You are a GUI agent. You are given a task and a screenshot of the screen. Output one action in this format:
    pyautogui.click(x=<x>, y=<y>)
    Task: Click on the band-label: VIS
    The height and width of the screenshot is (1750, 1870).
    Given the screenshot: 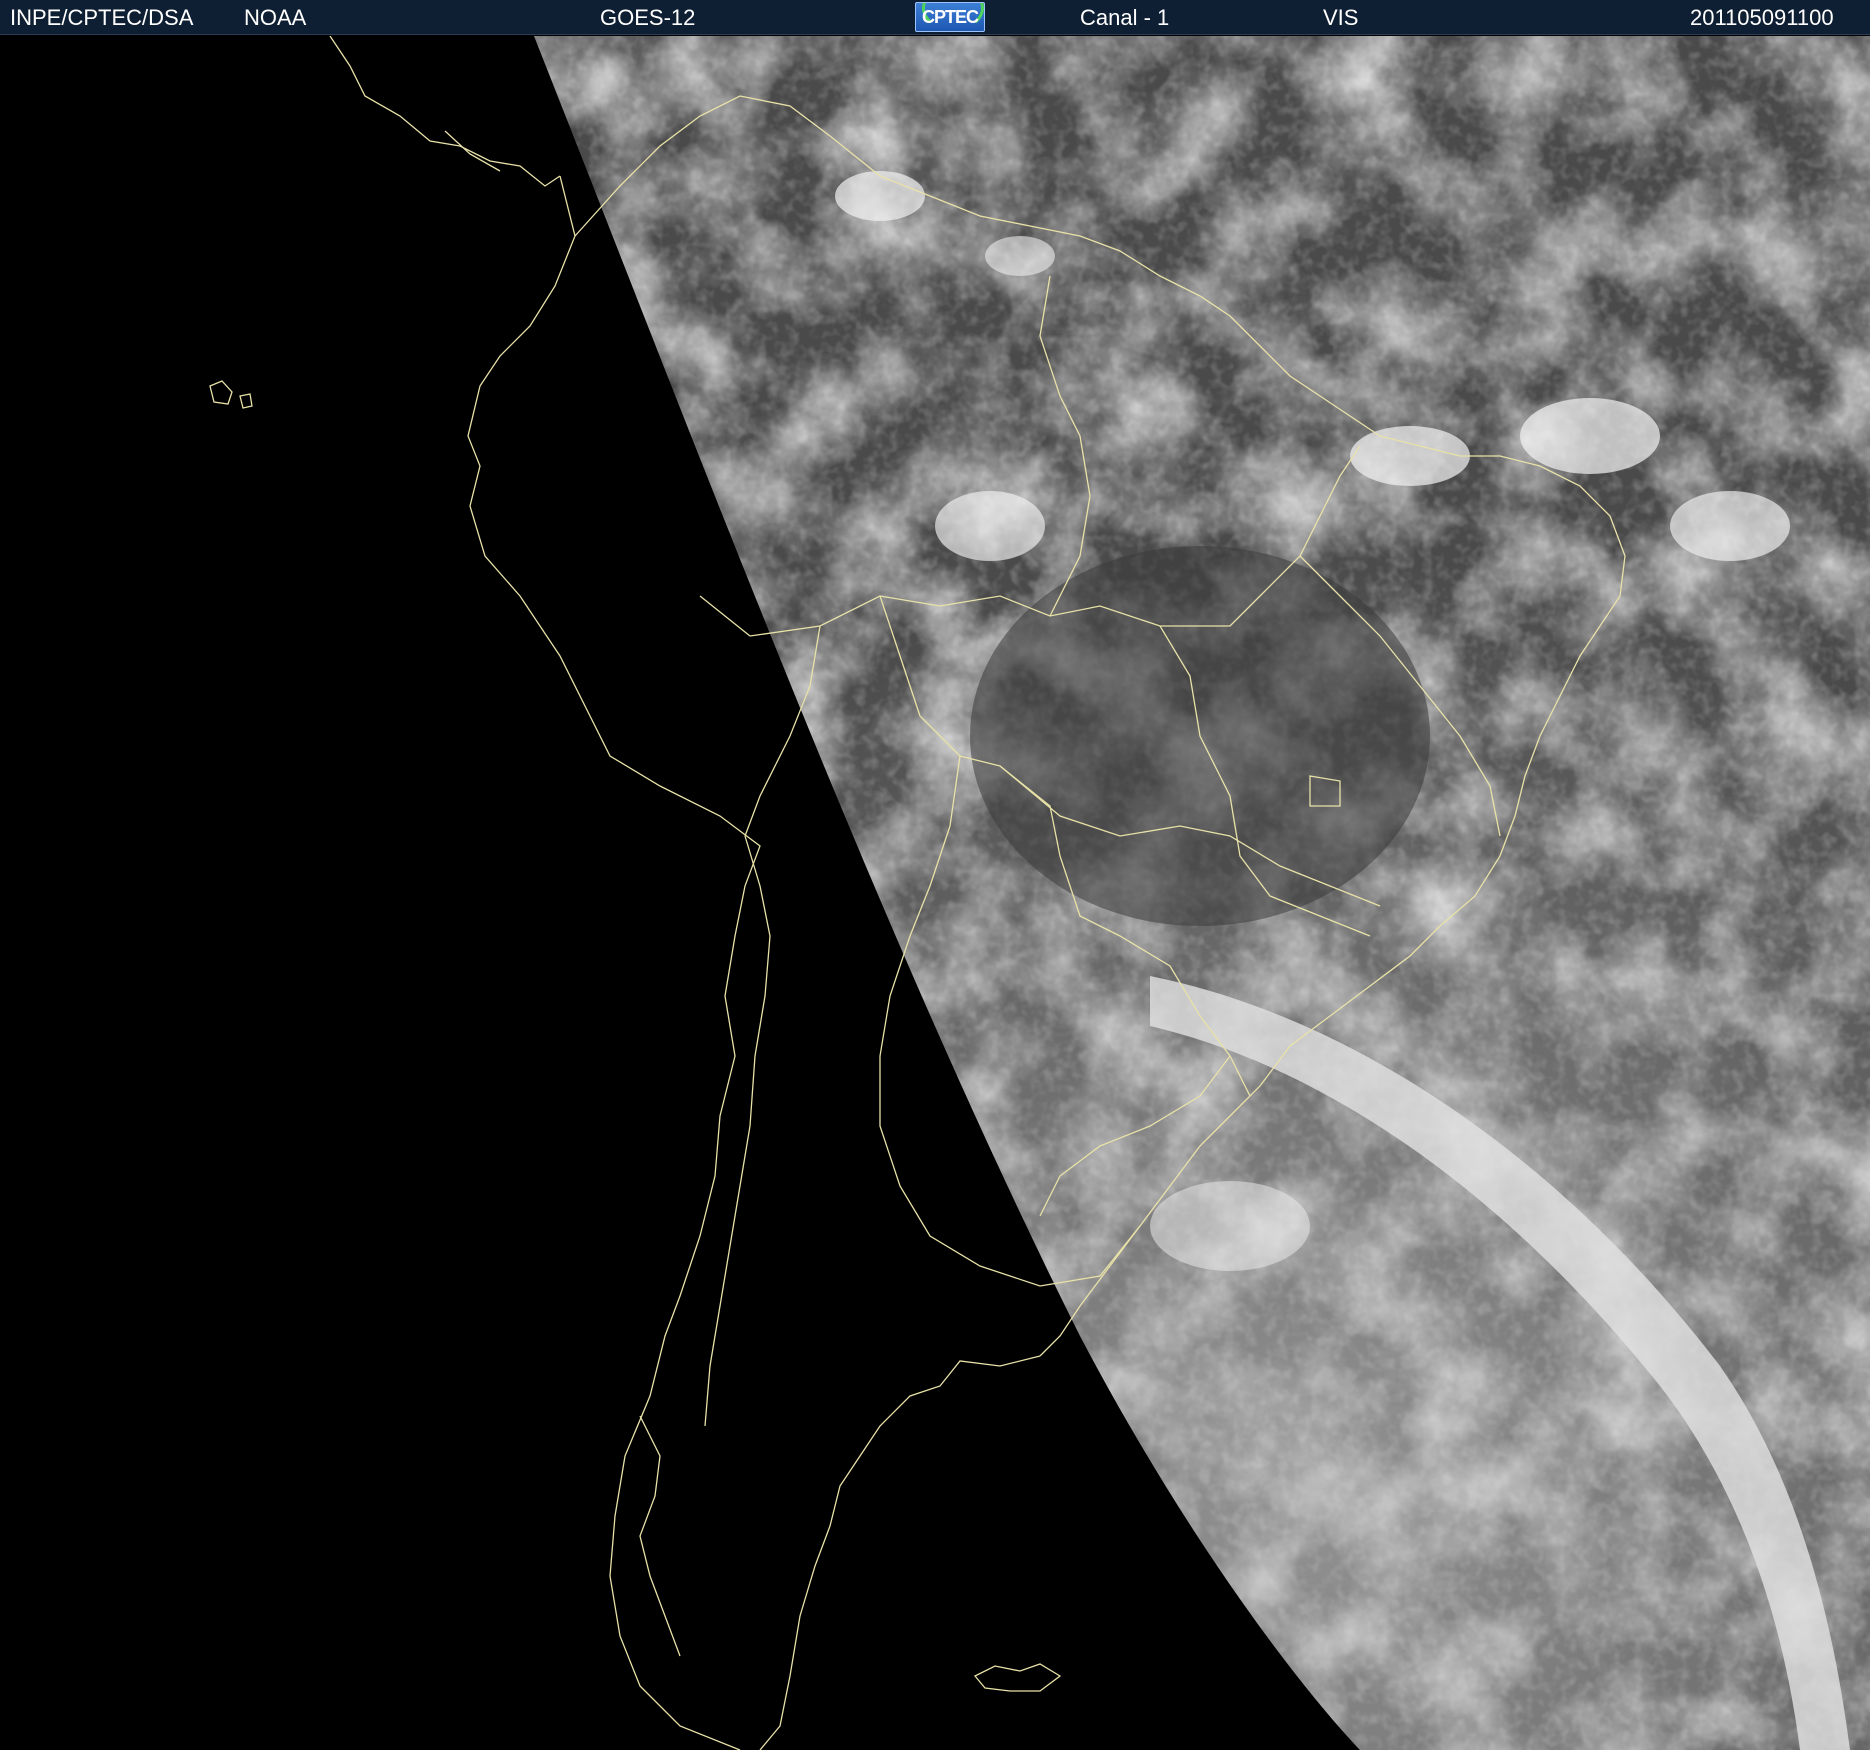 What is the action you would take?
    pyautogui.click(x=1341, y=17)
    